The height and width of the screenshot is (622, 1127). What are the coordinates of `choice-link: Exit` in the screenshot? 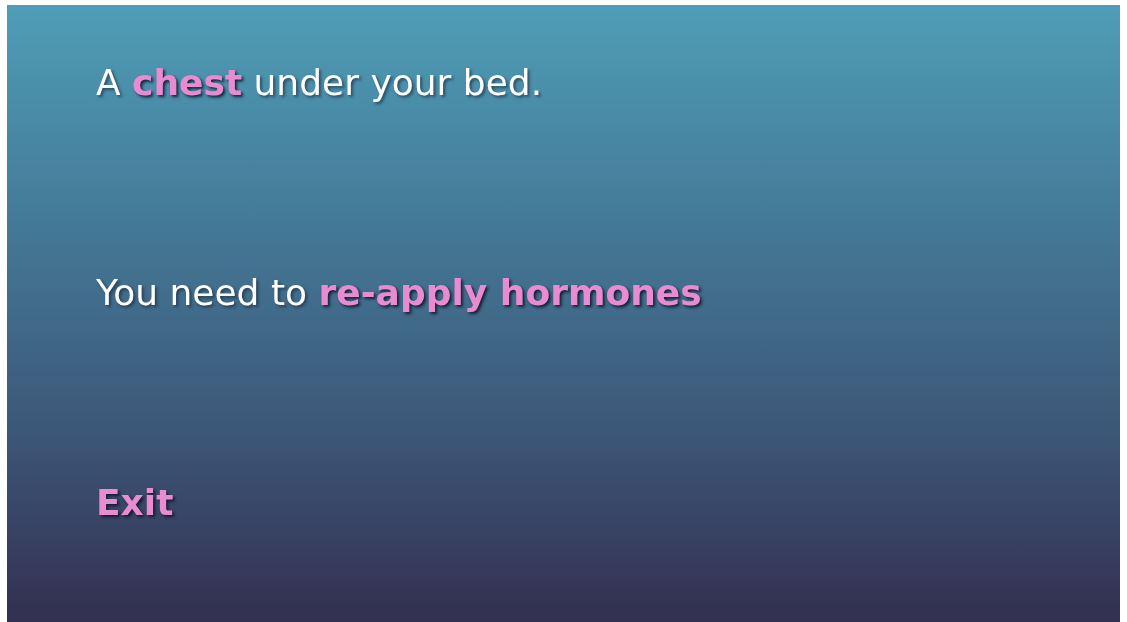 It's located at (135, 502).